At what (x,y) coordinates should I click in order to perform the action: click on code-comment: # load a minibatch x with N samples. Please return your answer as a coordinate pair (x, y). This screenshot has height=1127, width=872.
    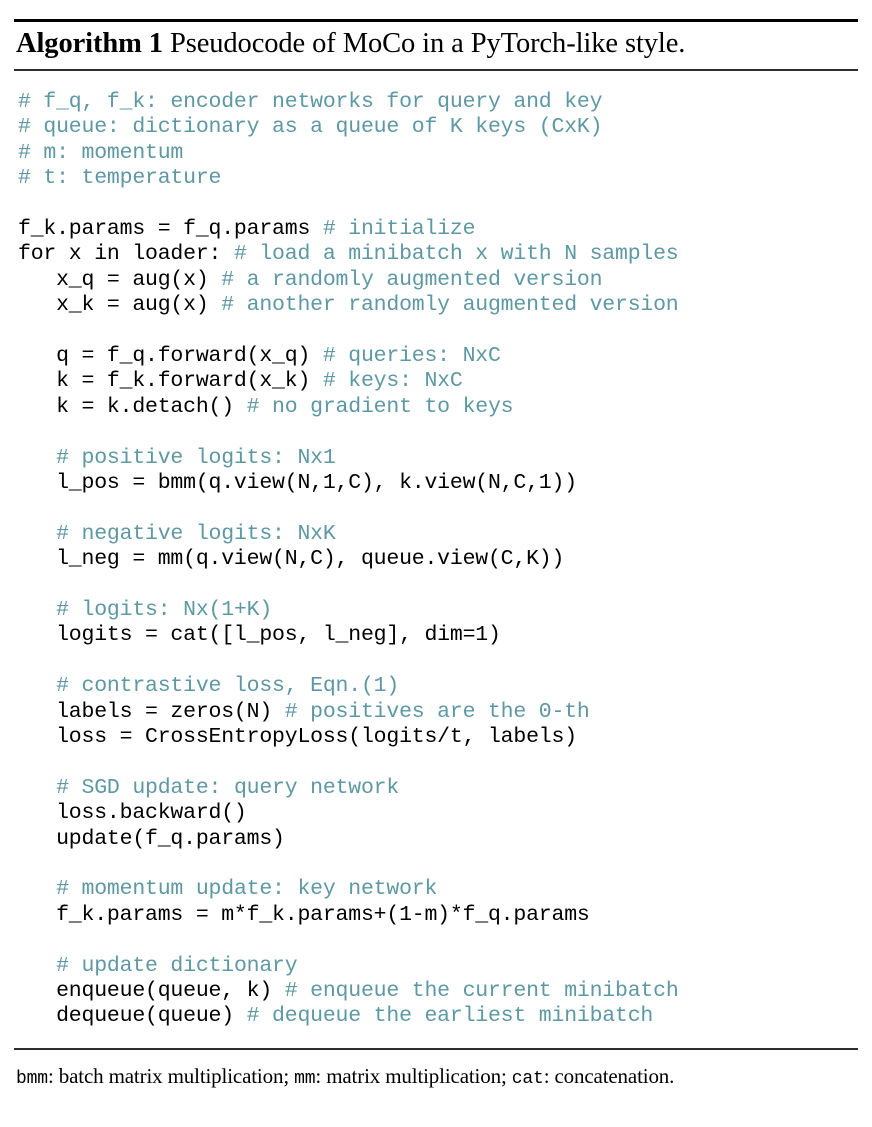
    Looking at the image, I should click on (456, 254).